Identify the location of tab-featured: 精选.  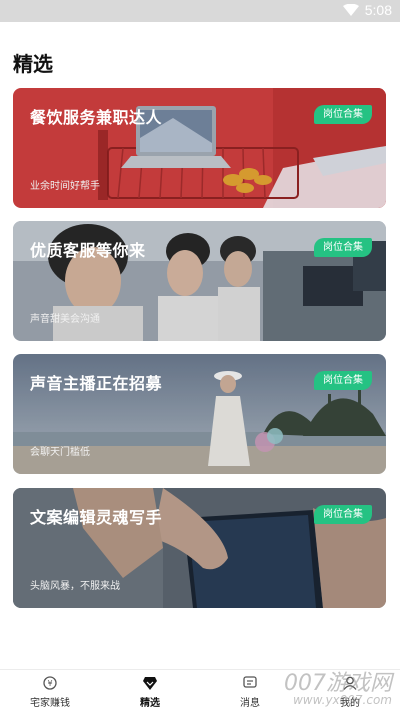
(150, 690).